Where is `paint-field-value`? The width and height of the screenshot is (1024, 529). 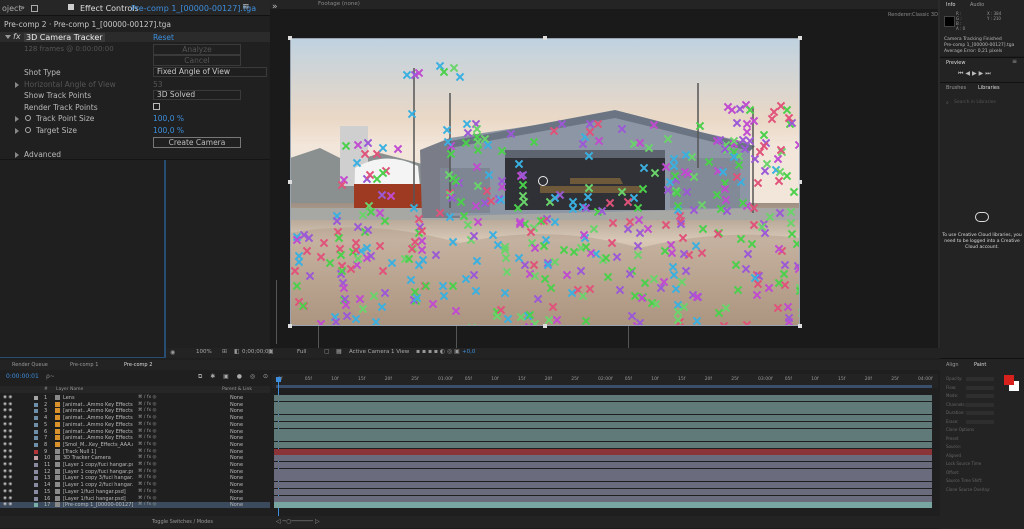
paint-field-value is located at coordinates (980, 421).